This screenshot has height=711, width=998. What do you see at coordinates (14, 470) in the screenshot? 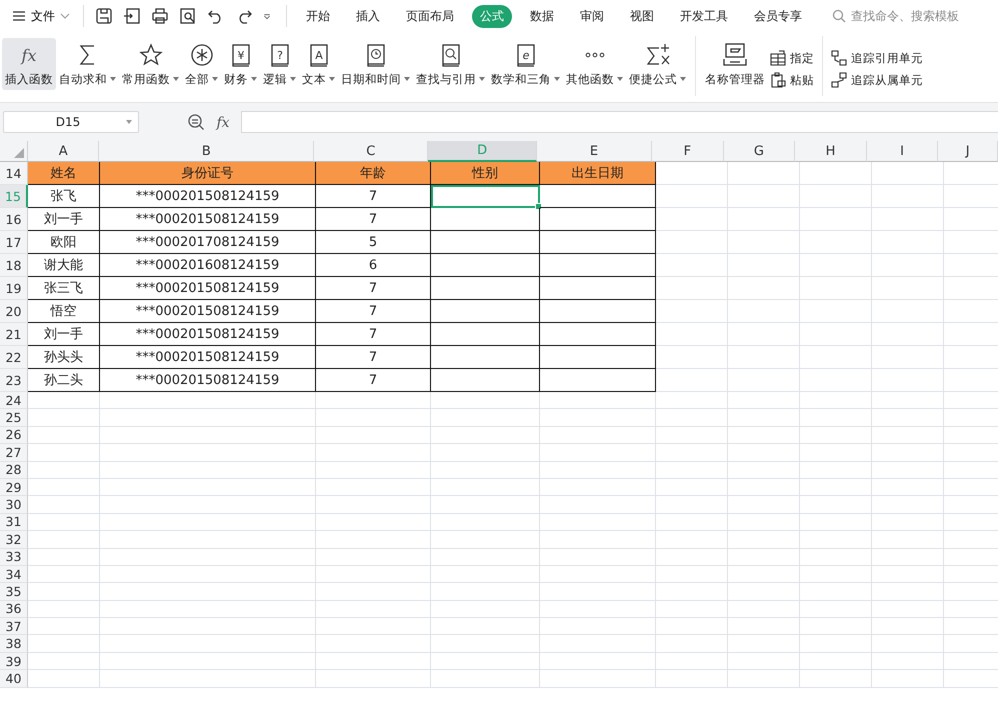
I see `row-header: 28` at bounding box center [14, 470].